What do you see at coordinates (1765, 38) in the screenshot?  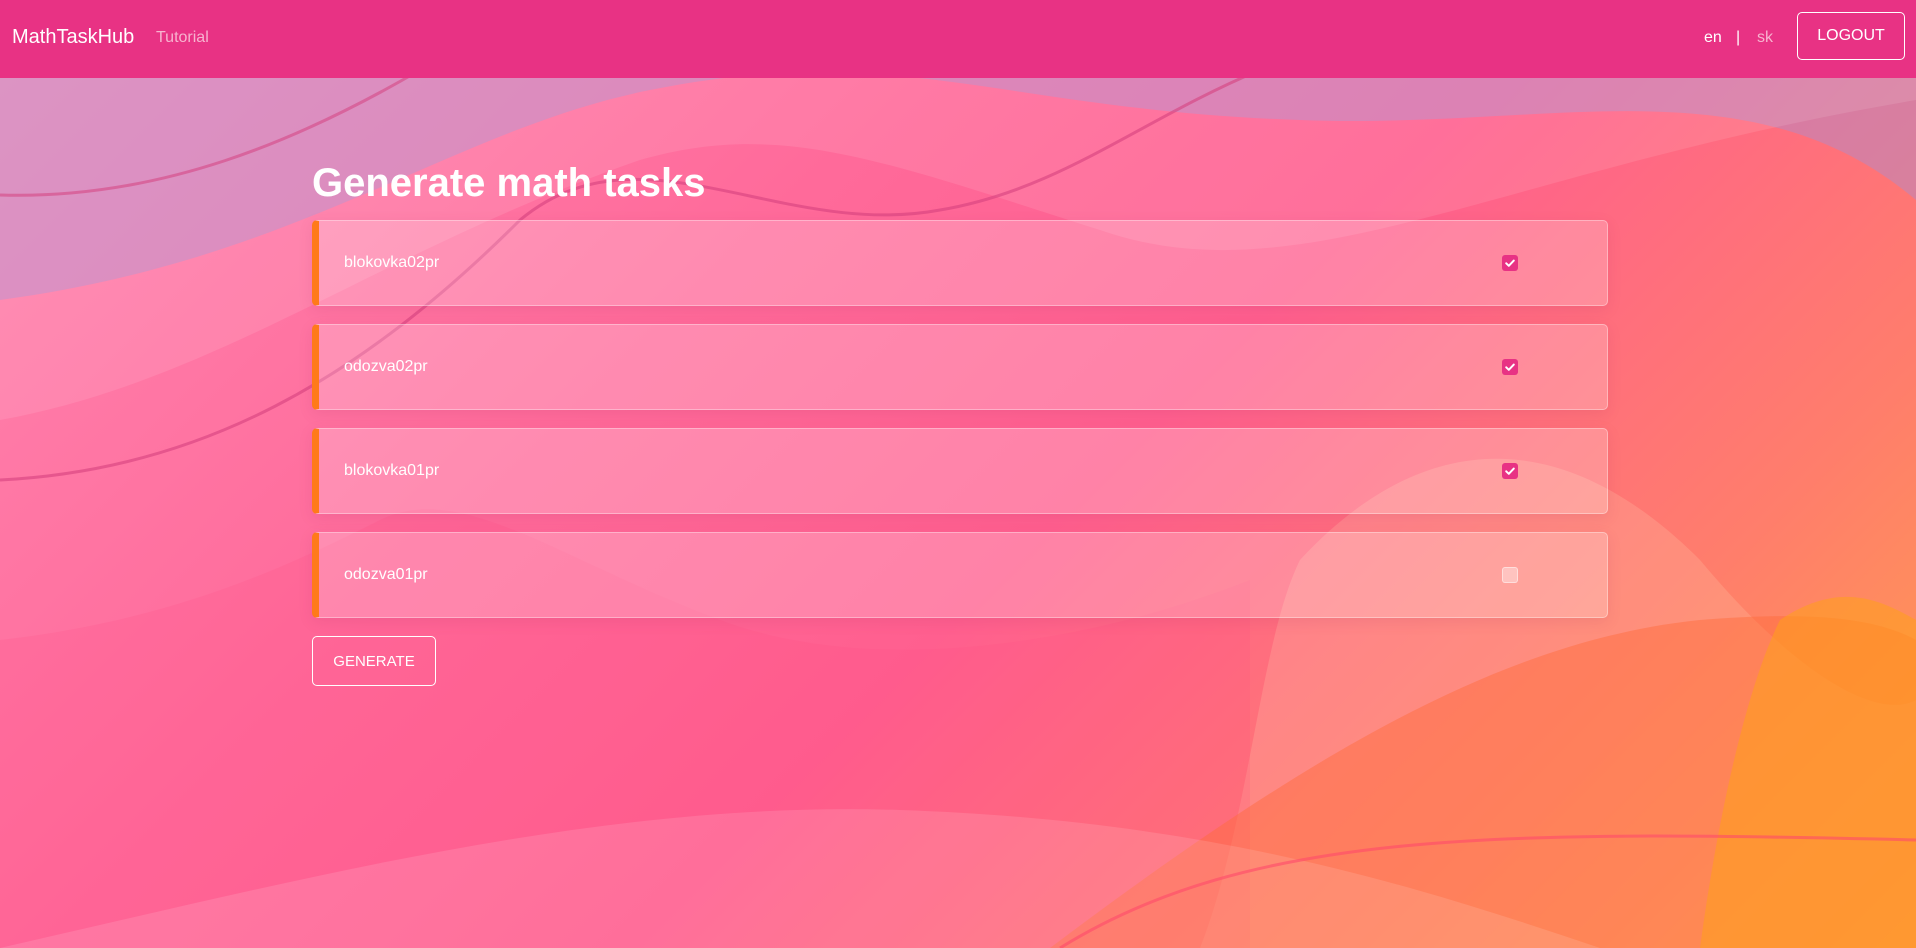 I see `language-sk: sk` at bounding box center [1765, 38].